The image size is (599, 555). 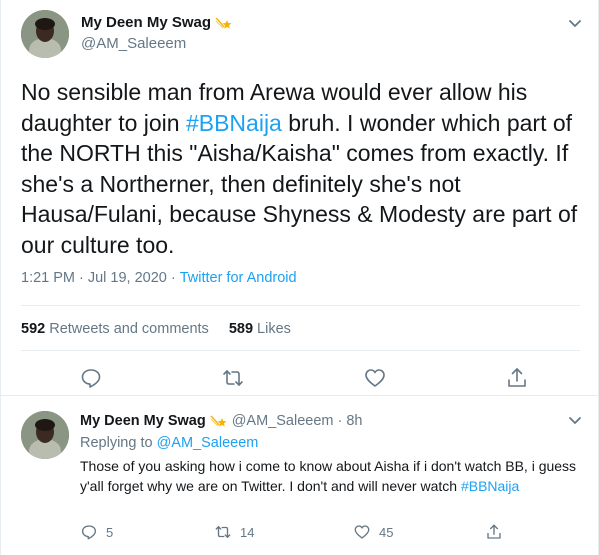 I want to click on author-handle: @AM_Saleeem, so click(x=133, y=43).